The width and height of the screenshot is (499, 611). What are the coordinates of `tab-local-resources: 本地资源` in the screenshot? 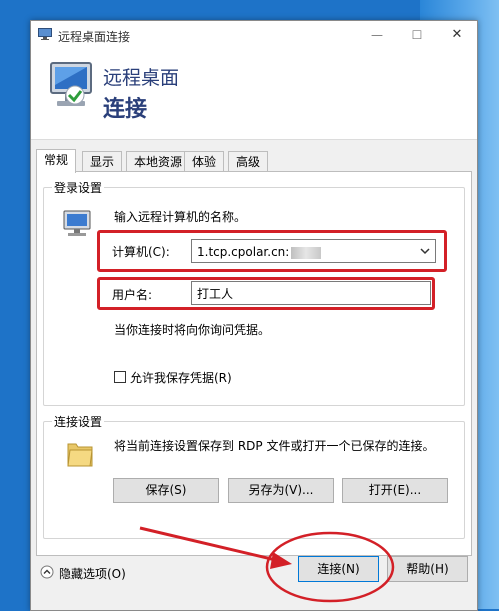 It's located at (158, 161).